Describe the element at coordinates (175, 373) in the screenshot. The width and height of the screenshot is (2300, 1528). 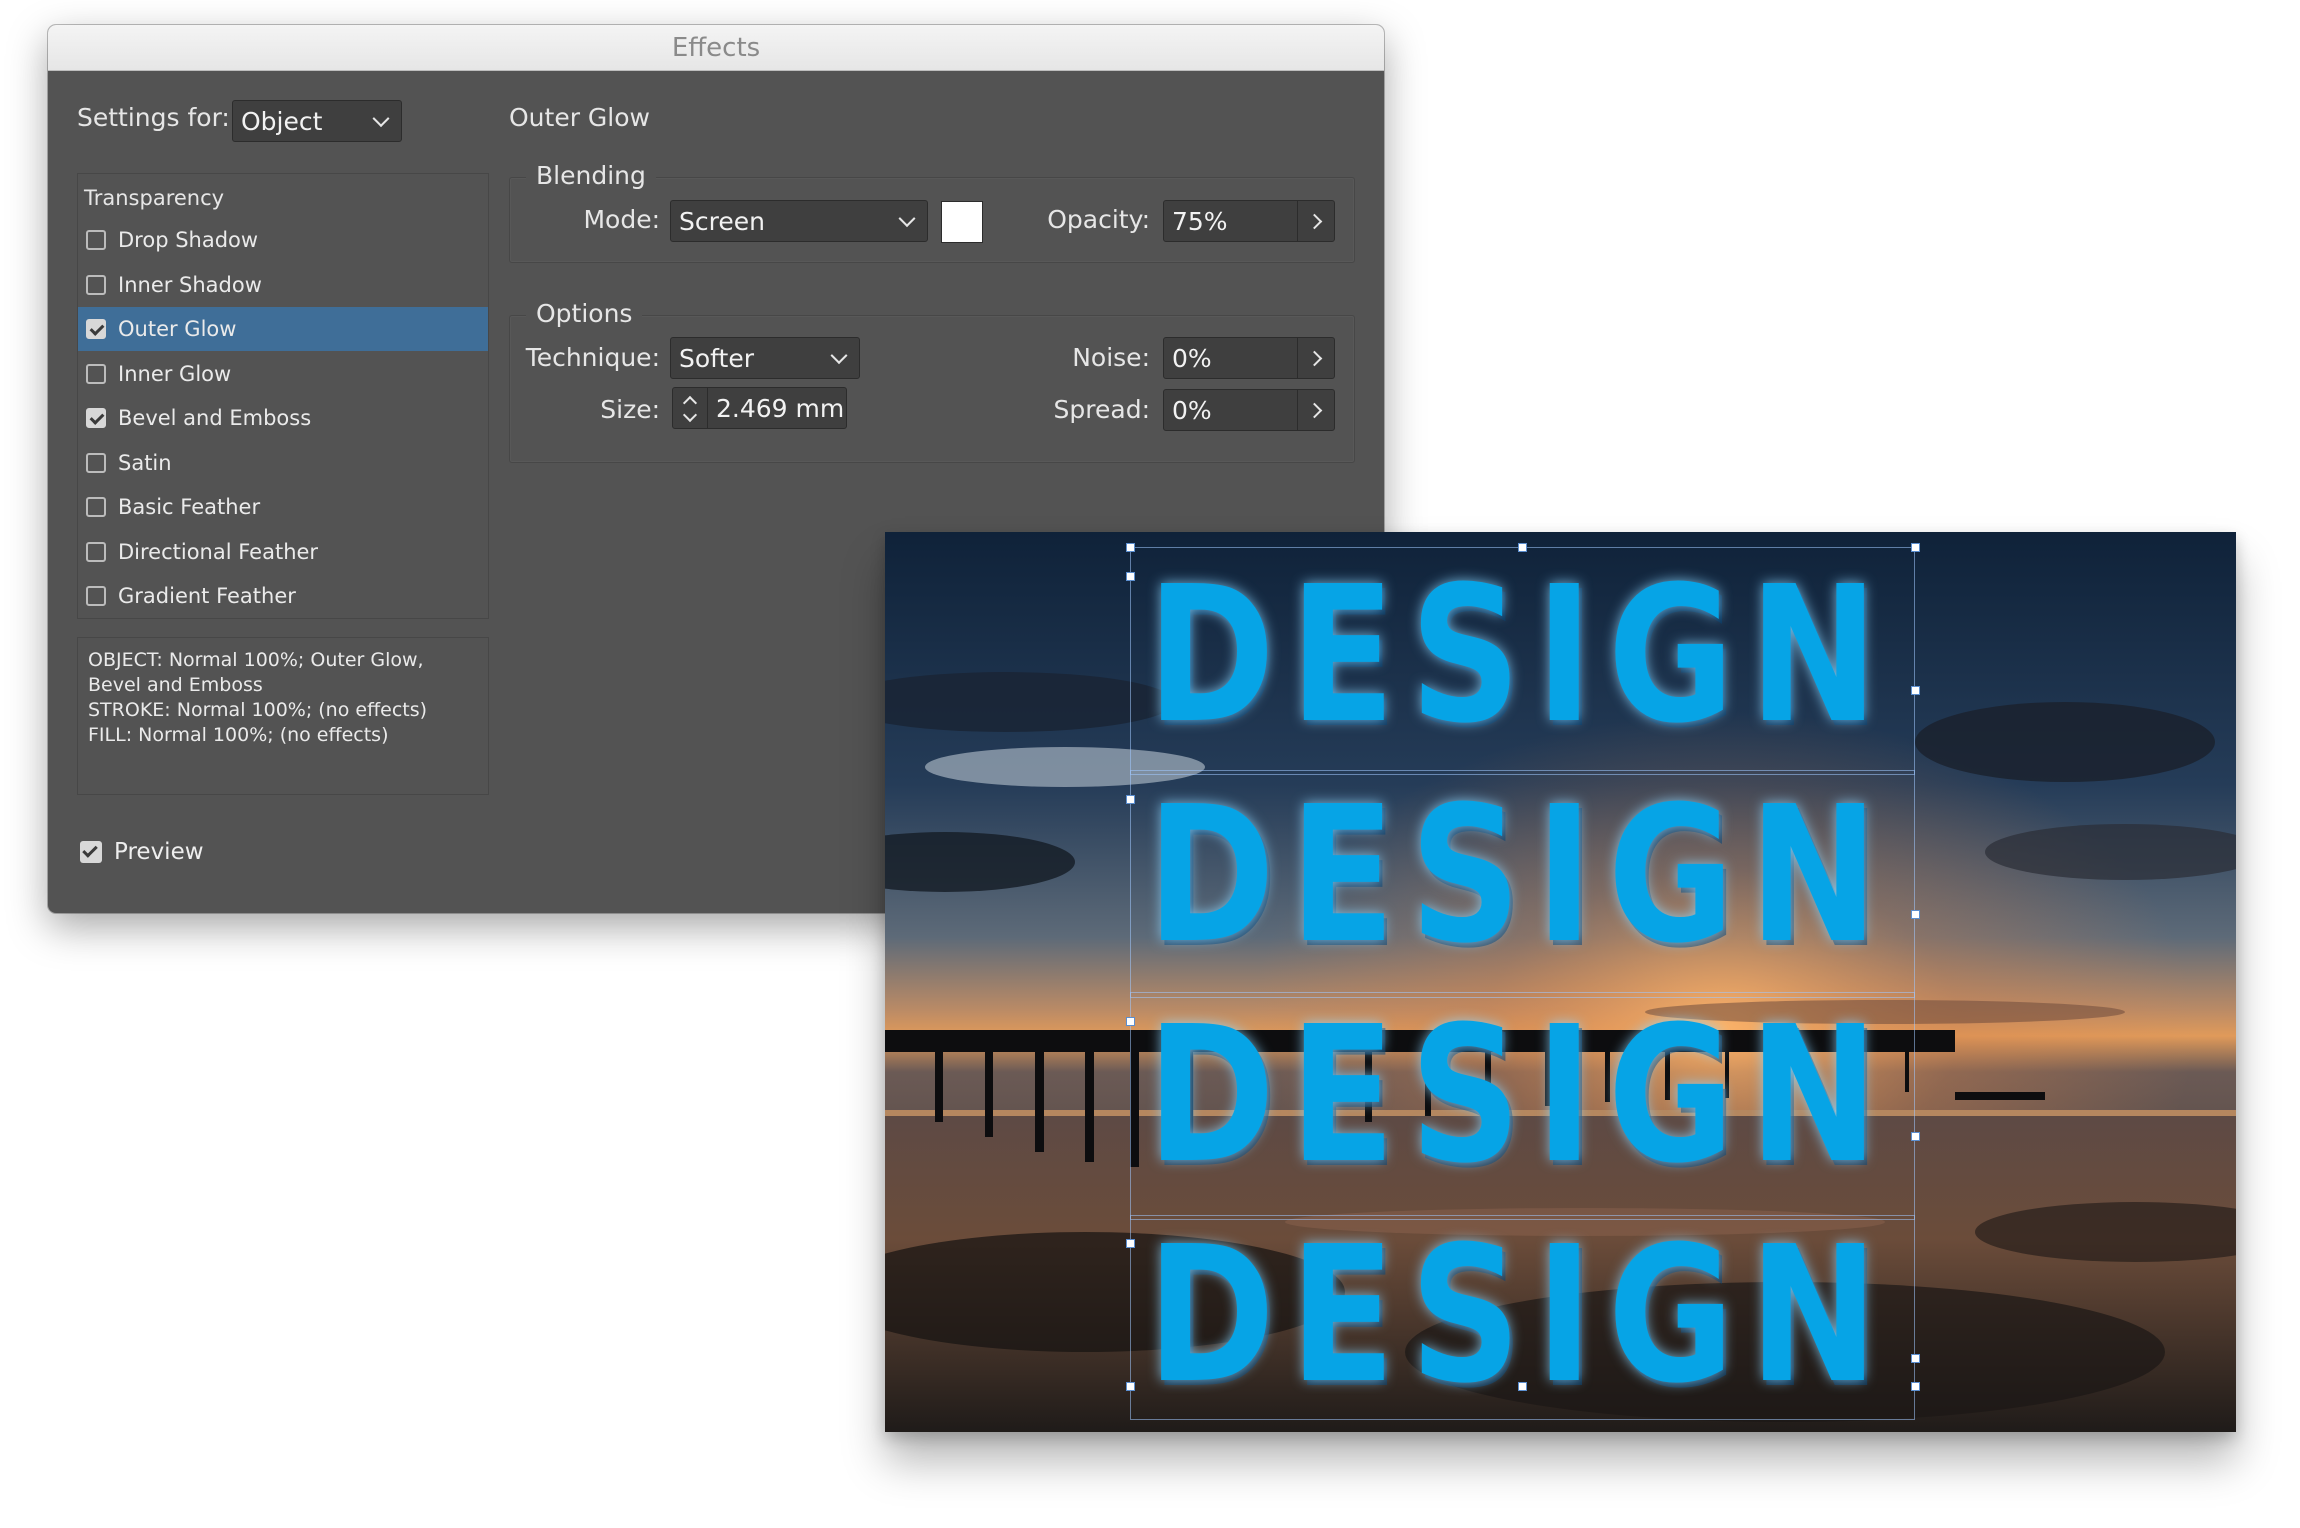
I see `effect-label: Inner Glow` at that location.